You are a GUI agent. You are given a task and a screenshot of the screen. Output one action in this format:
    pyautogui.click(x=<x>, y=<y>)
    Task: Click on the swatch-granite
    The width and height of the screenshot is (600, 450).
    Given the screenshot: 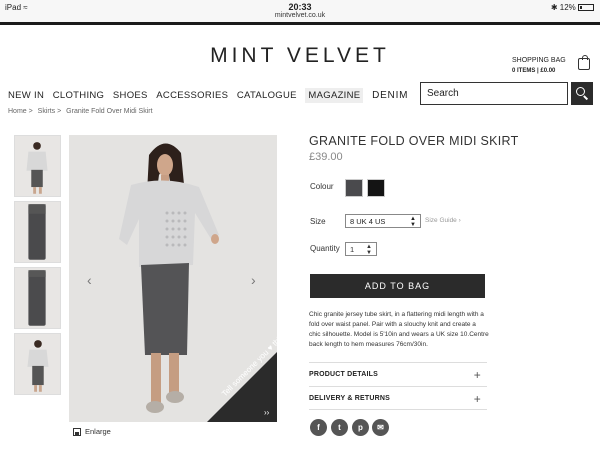 What is the action you would take?
    pyautogui.click(x=354, y=188)
    